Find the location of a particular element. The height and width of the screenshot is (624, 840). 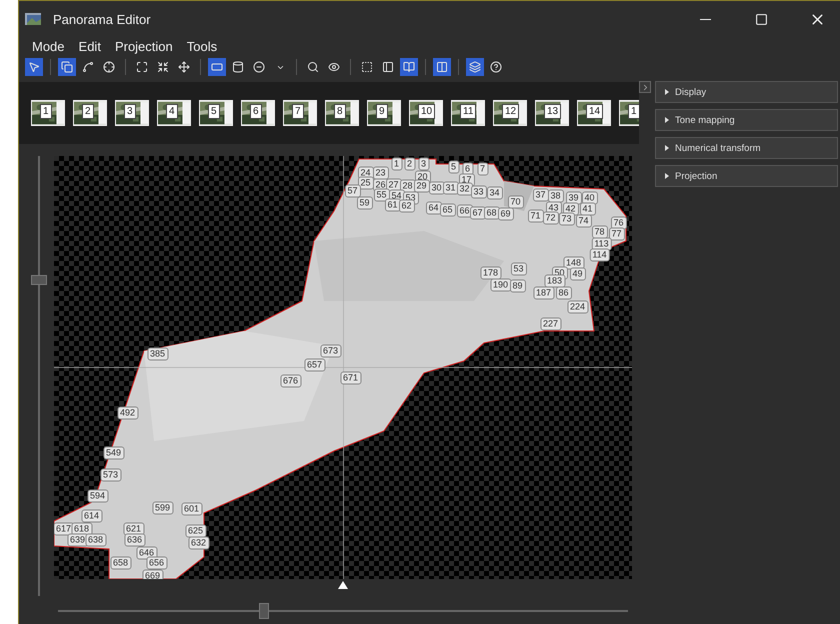

copy-icon is located at coordinates (67, 67).